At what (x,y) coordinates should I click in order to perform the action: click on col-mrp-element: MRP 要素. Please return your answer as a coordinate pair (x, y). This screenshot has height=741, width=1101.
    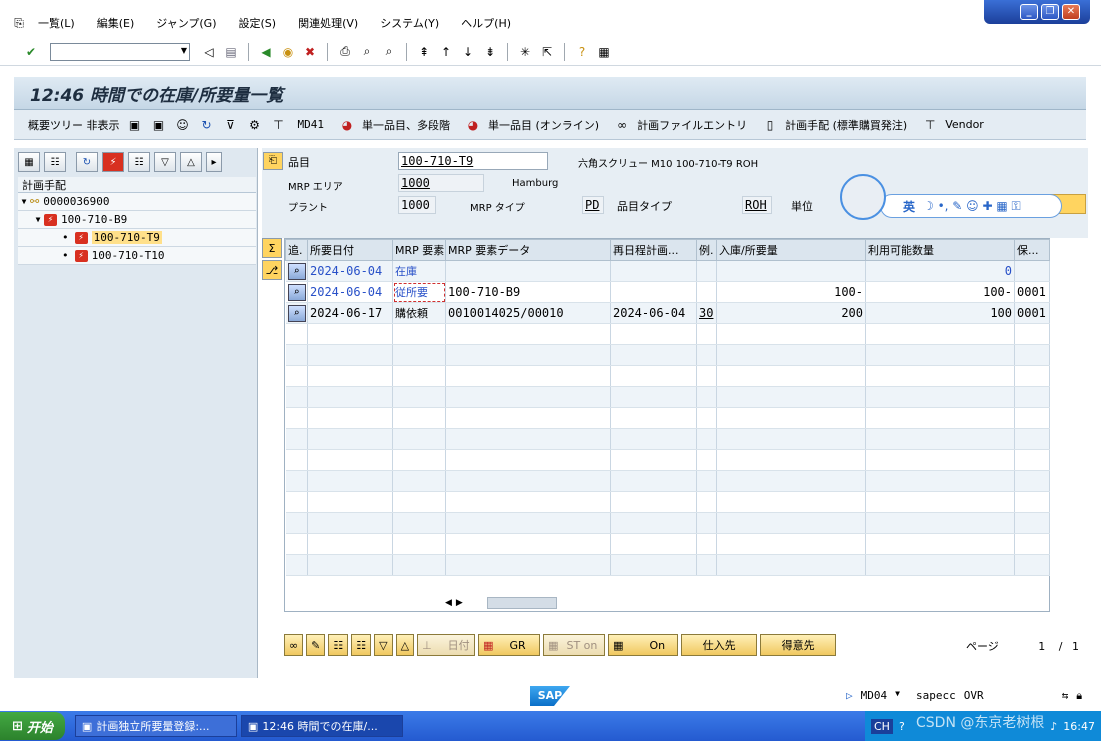
    Looking at the image, I should click on (419, 250).